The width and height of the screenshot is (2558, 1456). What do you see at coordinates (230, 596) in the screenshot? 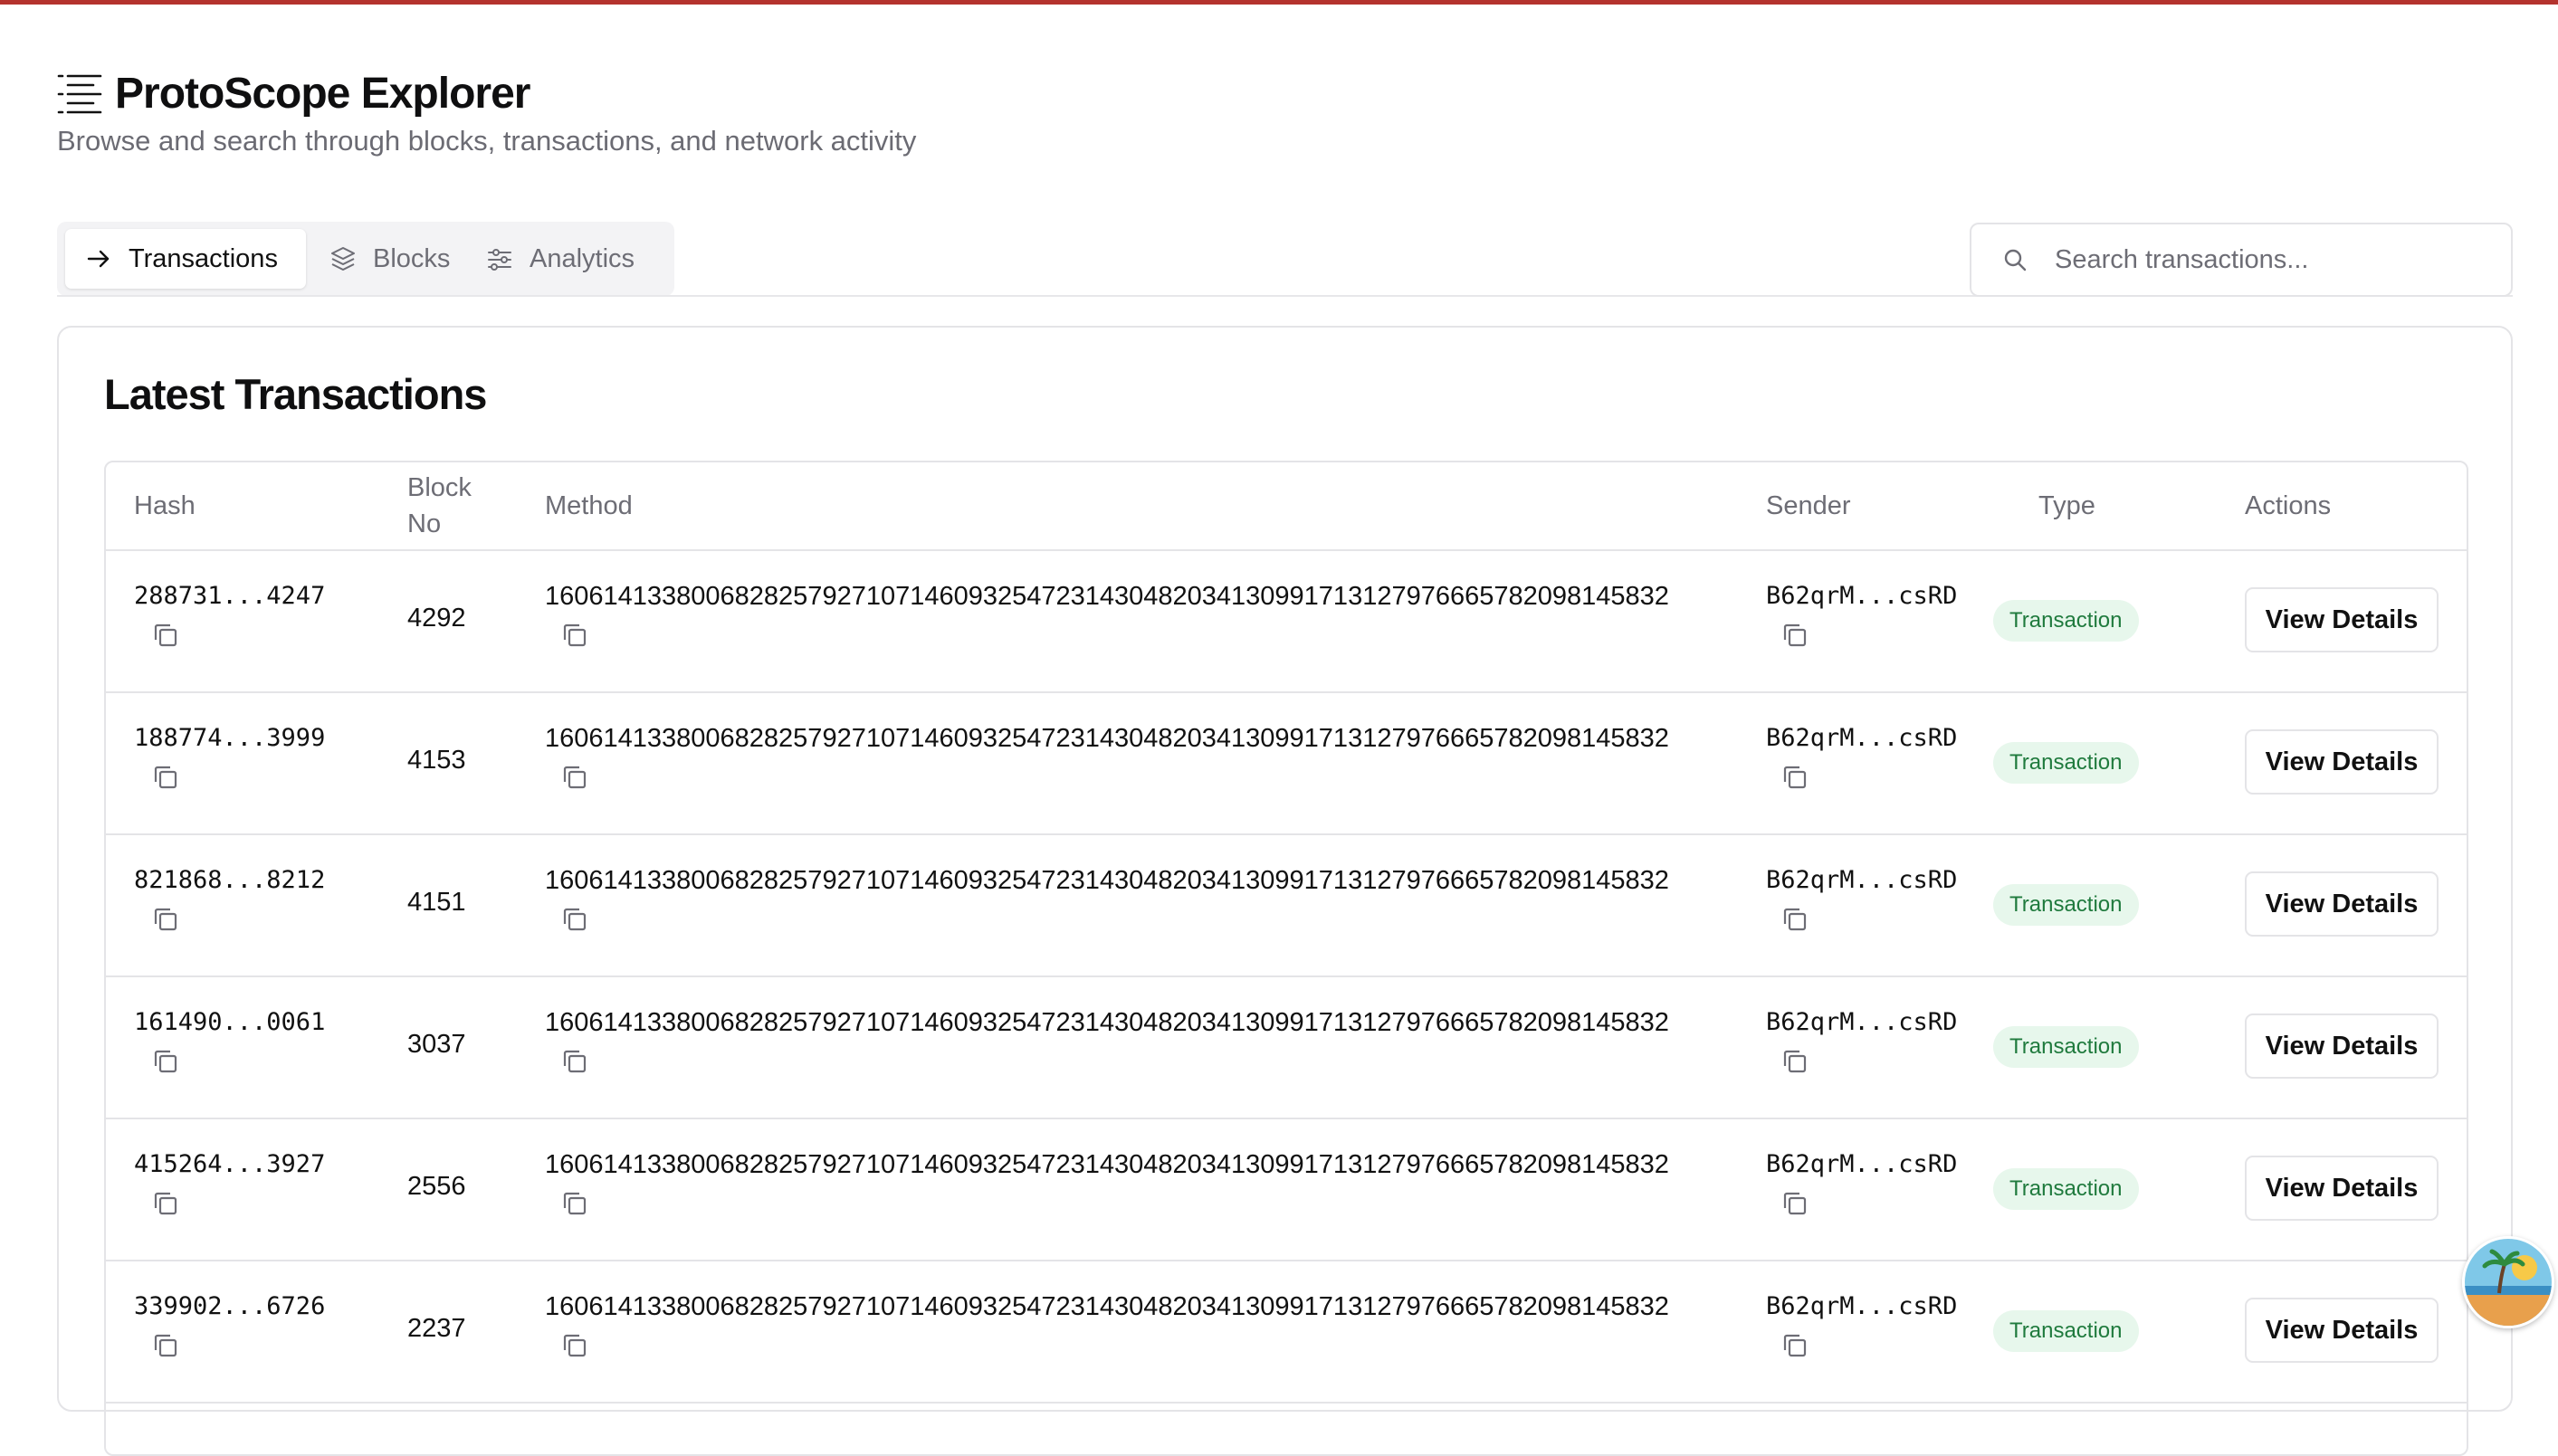
I see `hash-cell: 288731...4247` at bounding box center [230, 596].